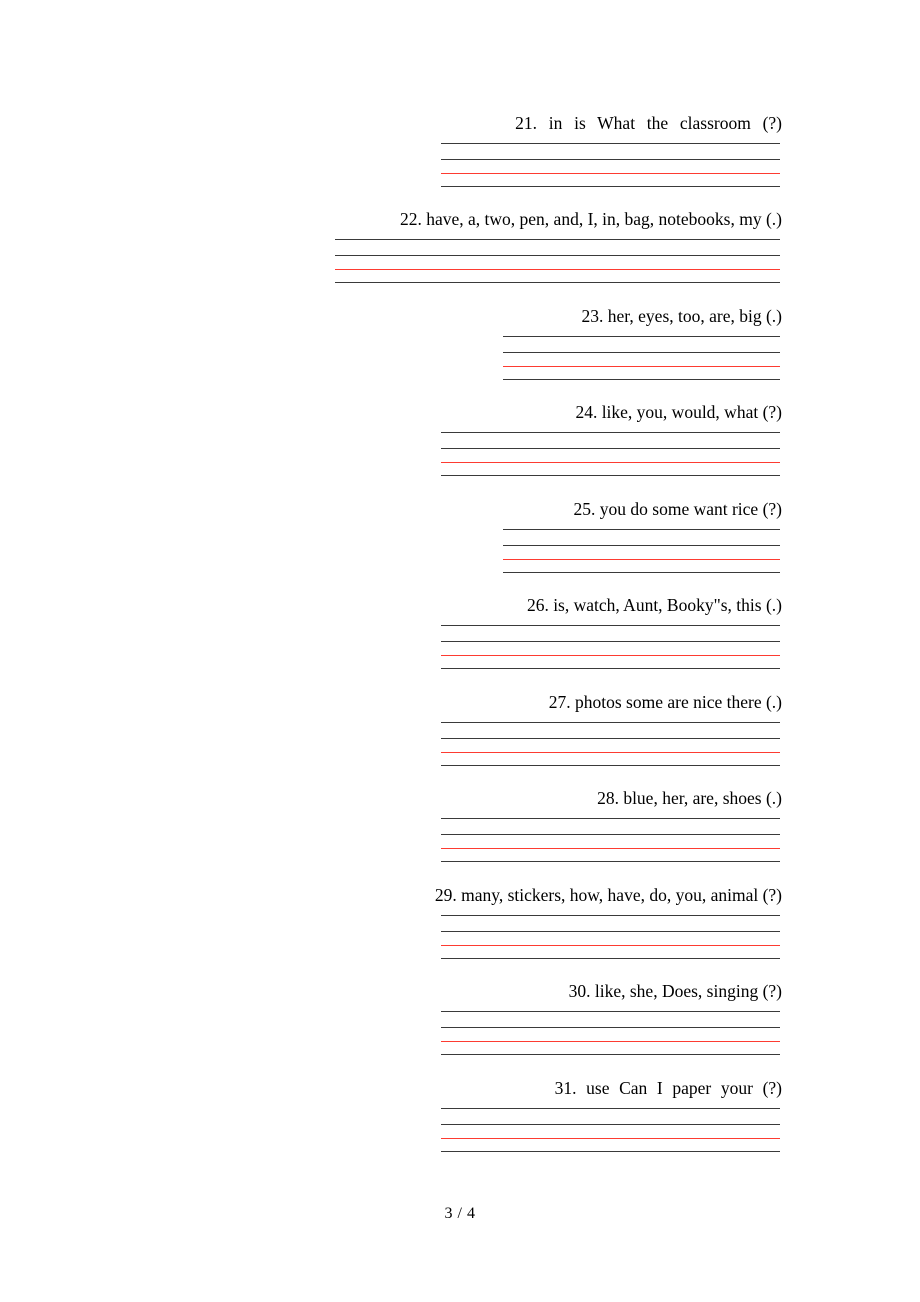 The image size is (920, 1302). I want to click on question-text: 27. photos some are nice there (.), so click(665, 702).